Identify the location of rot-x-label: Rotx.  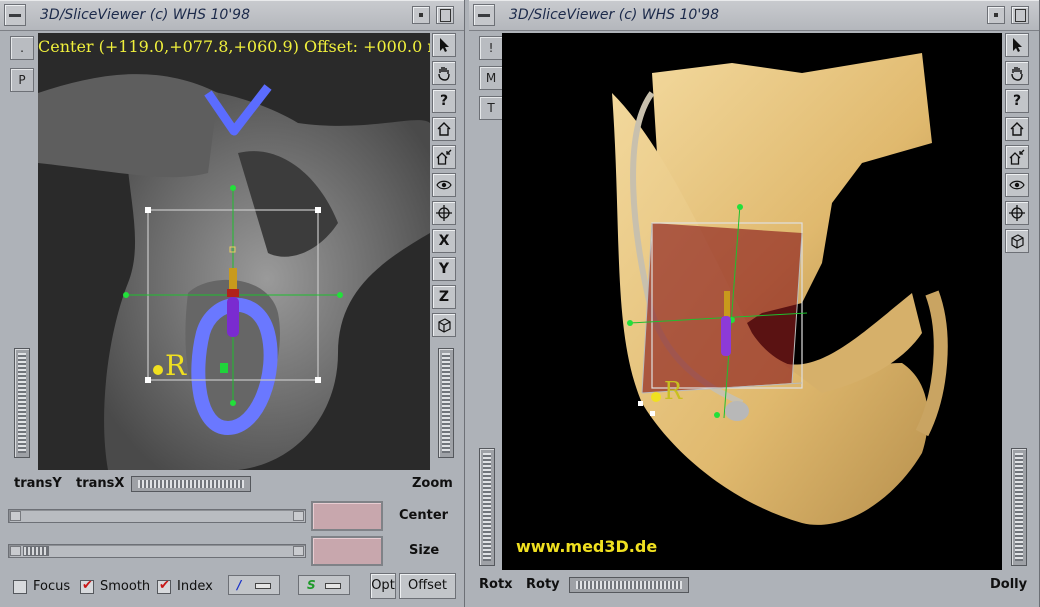
(496, 584).